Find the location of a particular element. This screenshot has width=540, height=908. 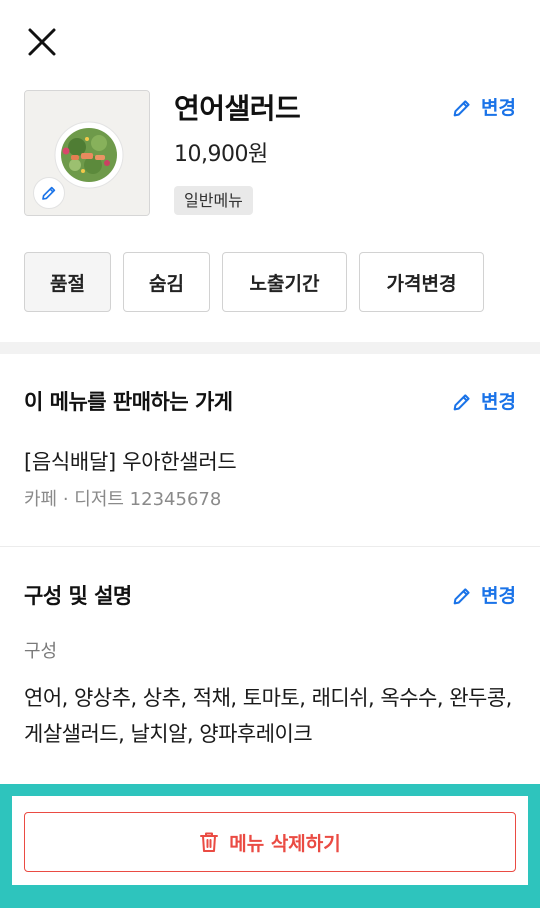

store-meta: 카페 · 디저트 12345678 is located at coordinates (123, 499).